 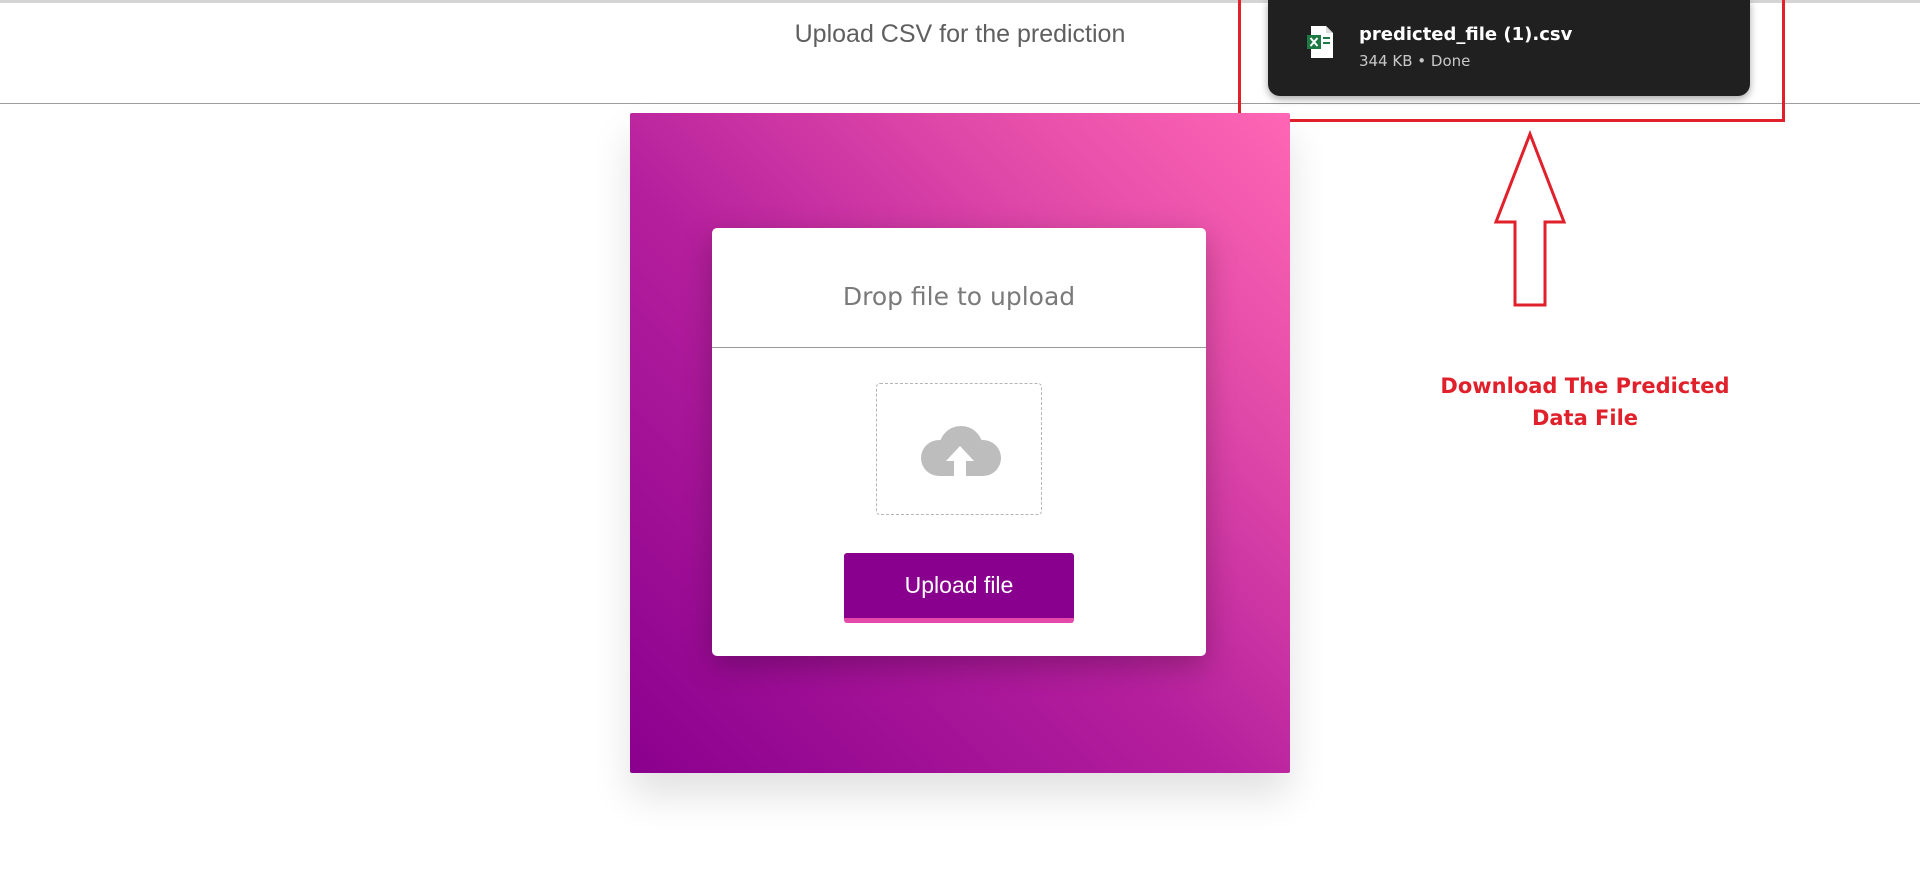 I want to click on upload-file-button: Upload file, so click(x=959, y=588).